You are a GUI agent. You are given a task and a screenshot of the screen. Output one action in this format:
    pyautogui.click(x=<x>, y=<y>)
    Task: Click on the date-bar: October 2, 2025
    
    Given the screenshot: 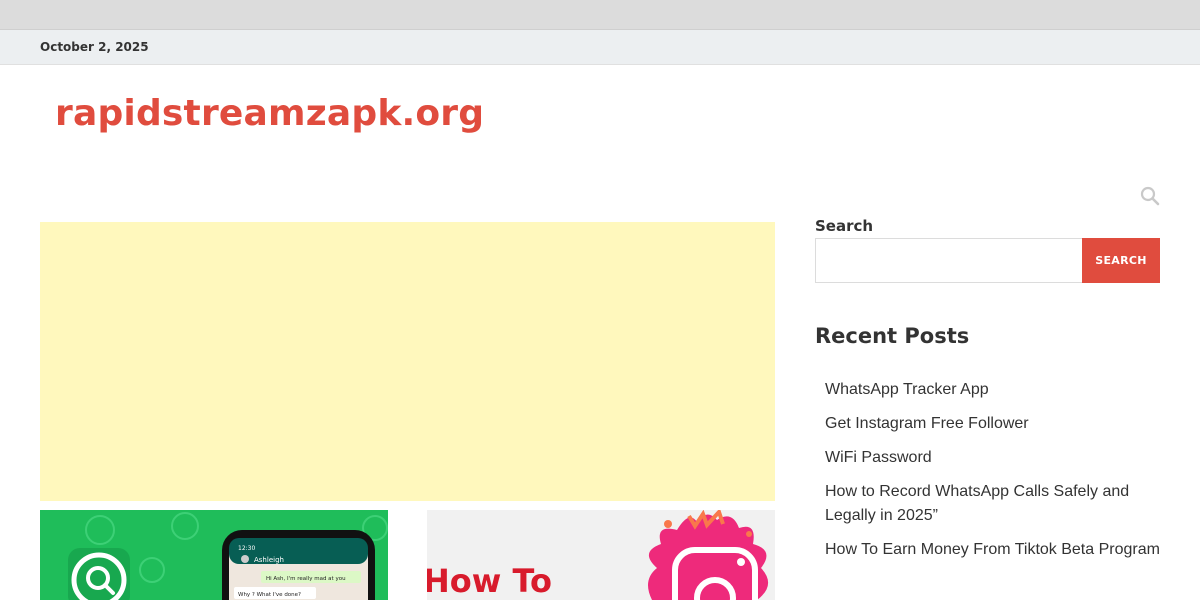 What is the action you would take?
    pyautogui.click(x=600, y=47)
    